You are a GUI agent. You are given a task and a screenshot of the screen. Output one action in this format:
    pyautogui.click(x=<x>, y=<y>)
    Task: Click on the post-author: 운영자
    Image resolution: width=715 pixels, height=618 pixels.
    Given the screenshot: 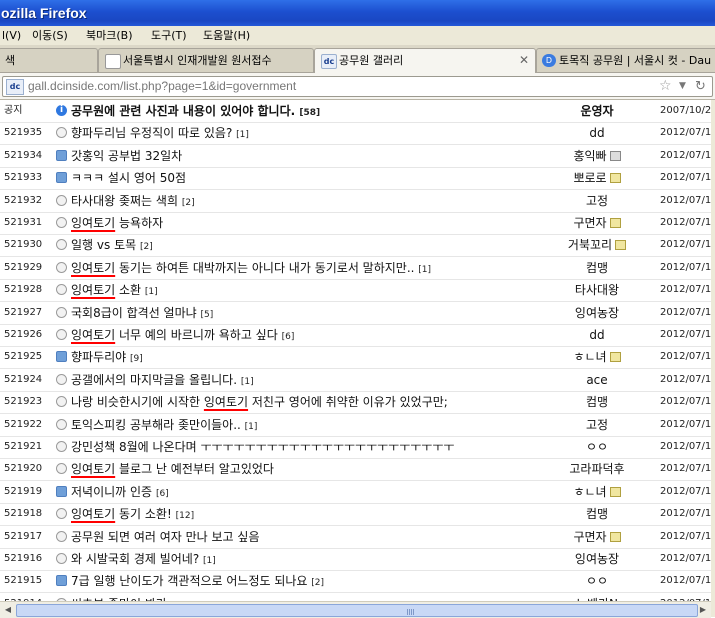 What is the action you would take?
    pyautogui.click(x=597, y=111)
    